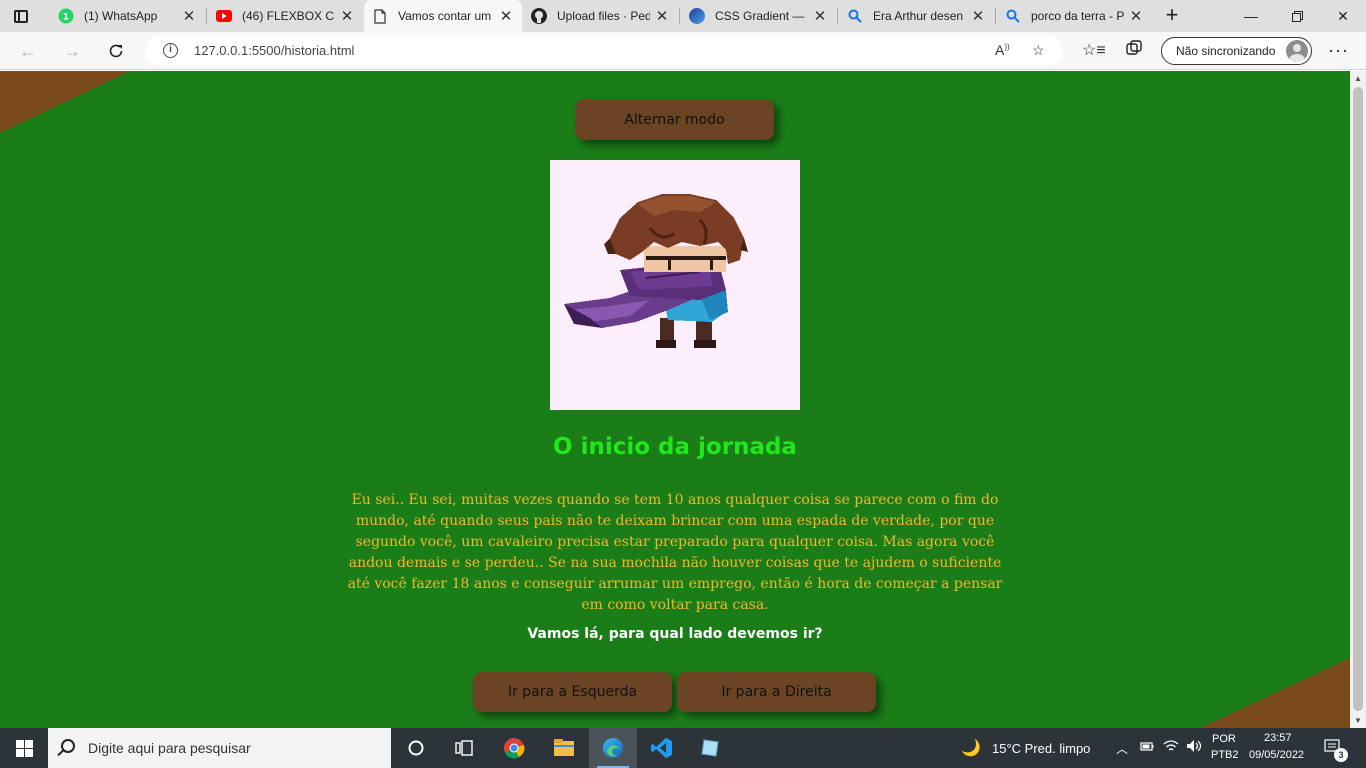  I want to click on edge-icon, so click(613, 748).